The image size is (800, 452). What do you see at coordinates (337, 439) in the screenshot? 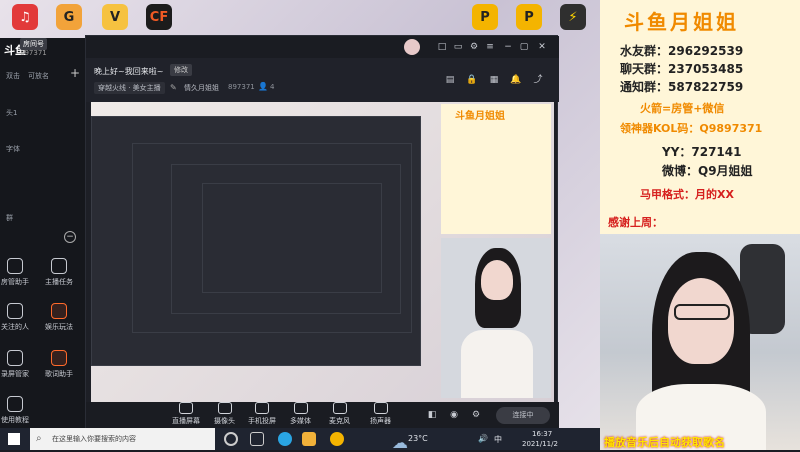
I see `douyu-taskbar-icon` at bounding box center [337, 439].